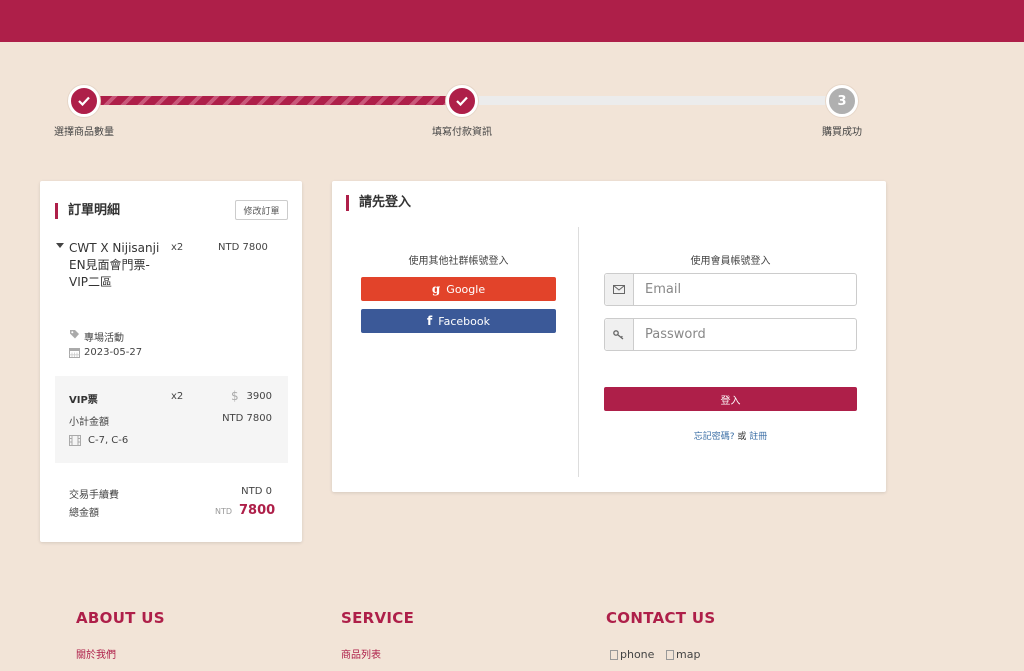  Describe the element at coordinates (714, 437) in the screenshot. I see `forgot-password-link: 忘記密碼?` at that location.